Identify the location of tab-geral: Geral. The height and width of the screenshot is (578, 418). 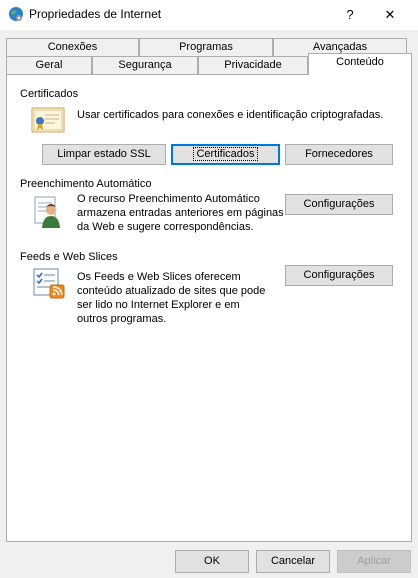
(49, 65).